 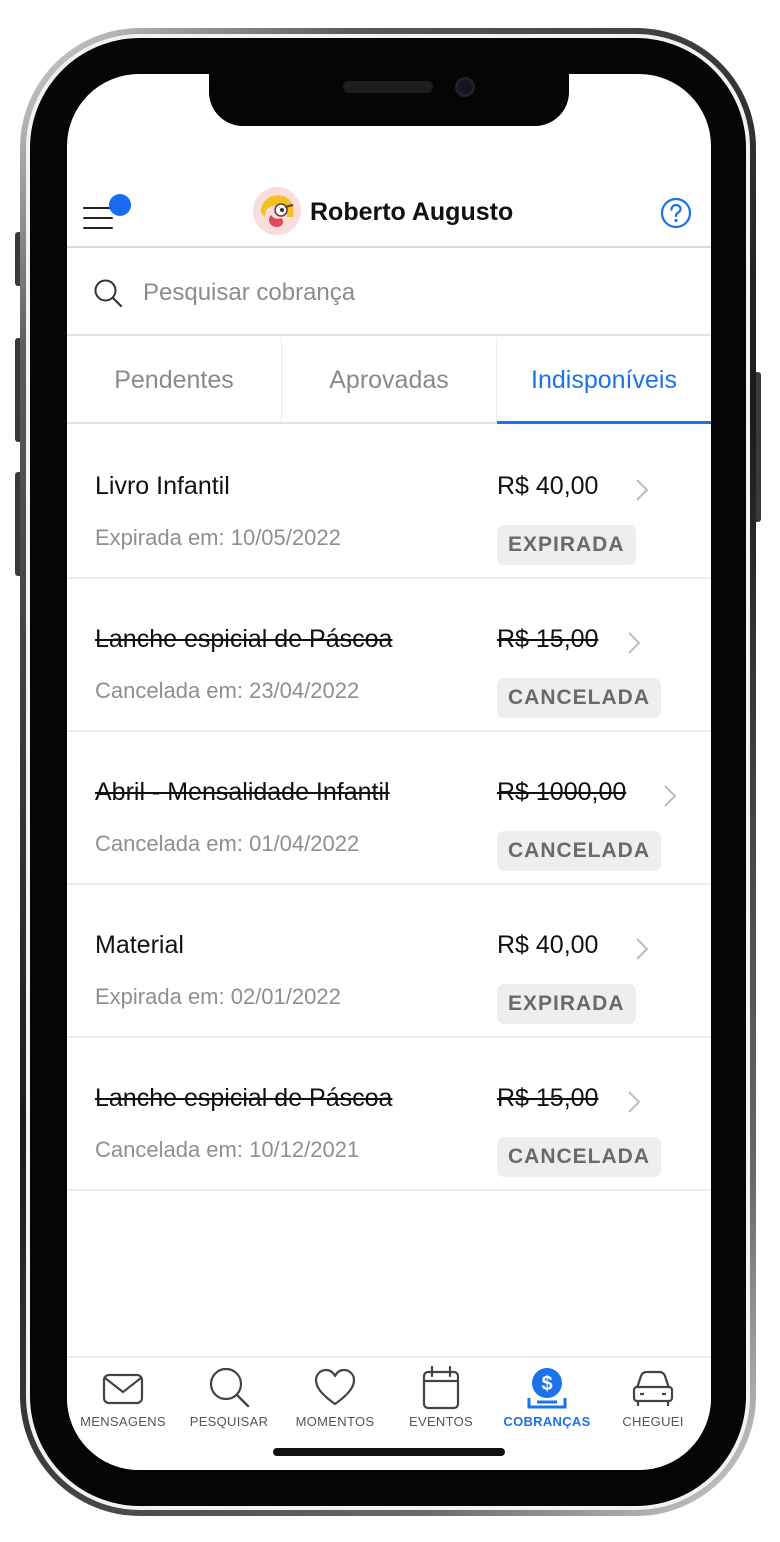 What do you see at coordinates (120, 205) in the screenshot?
I see `notification-dot` at bounding box center [120, 205].